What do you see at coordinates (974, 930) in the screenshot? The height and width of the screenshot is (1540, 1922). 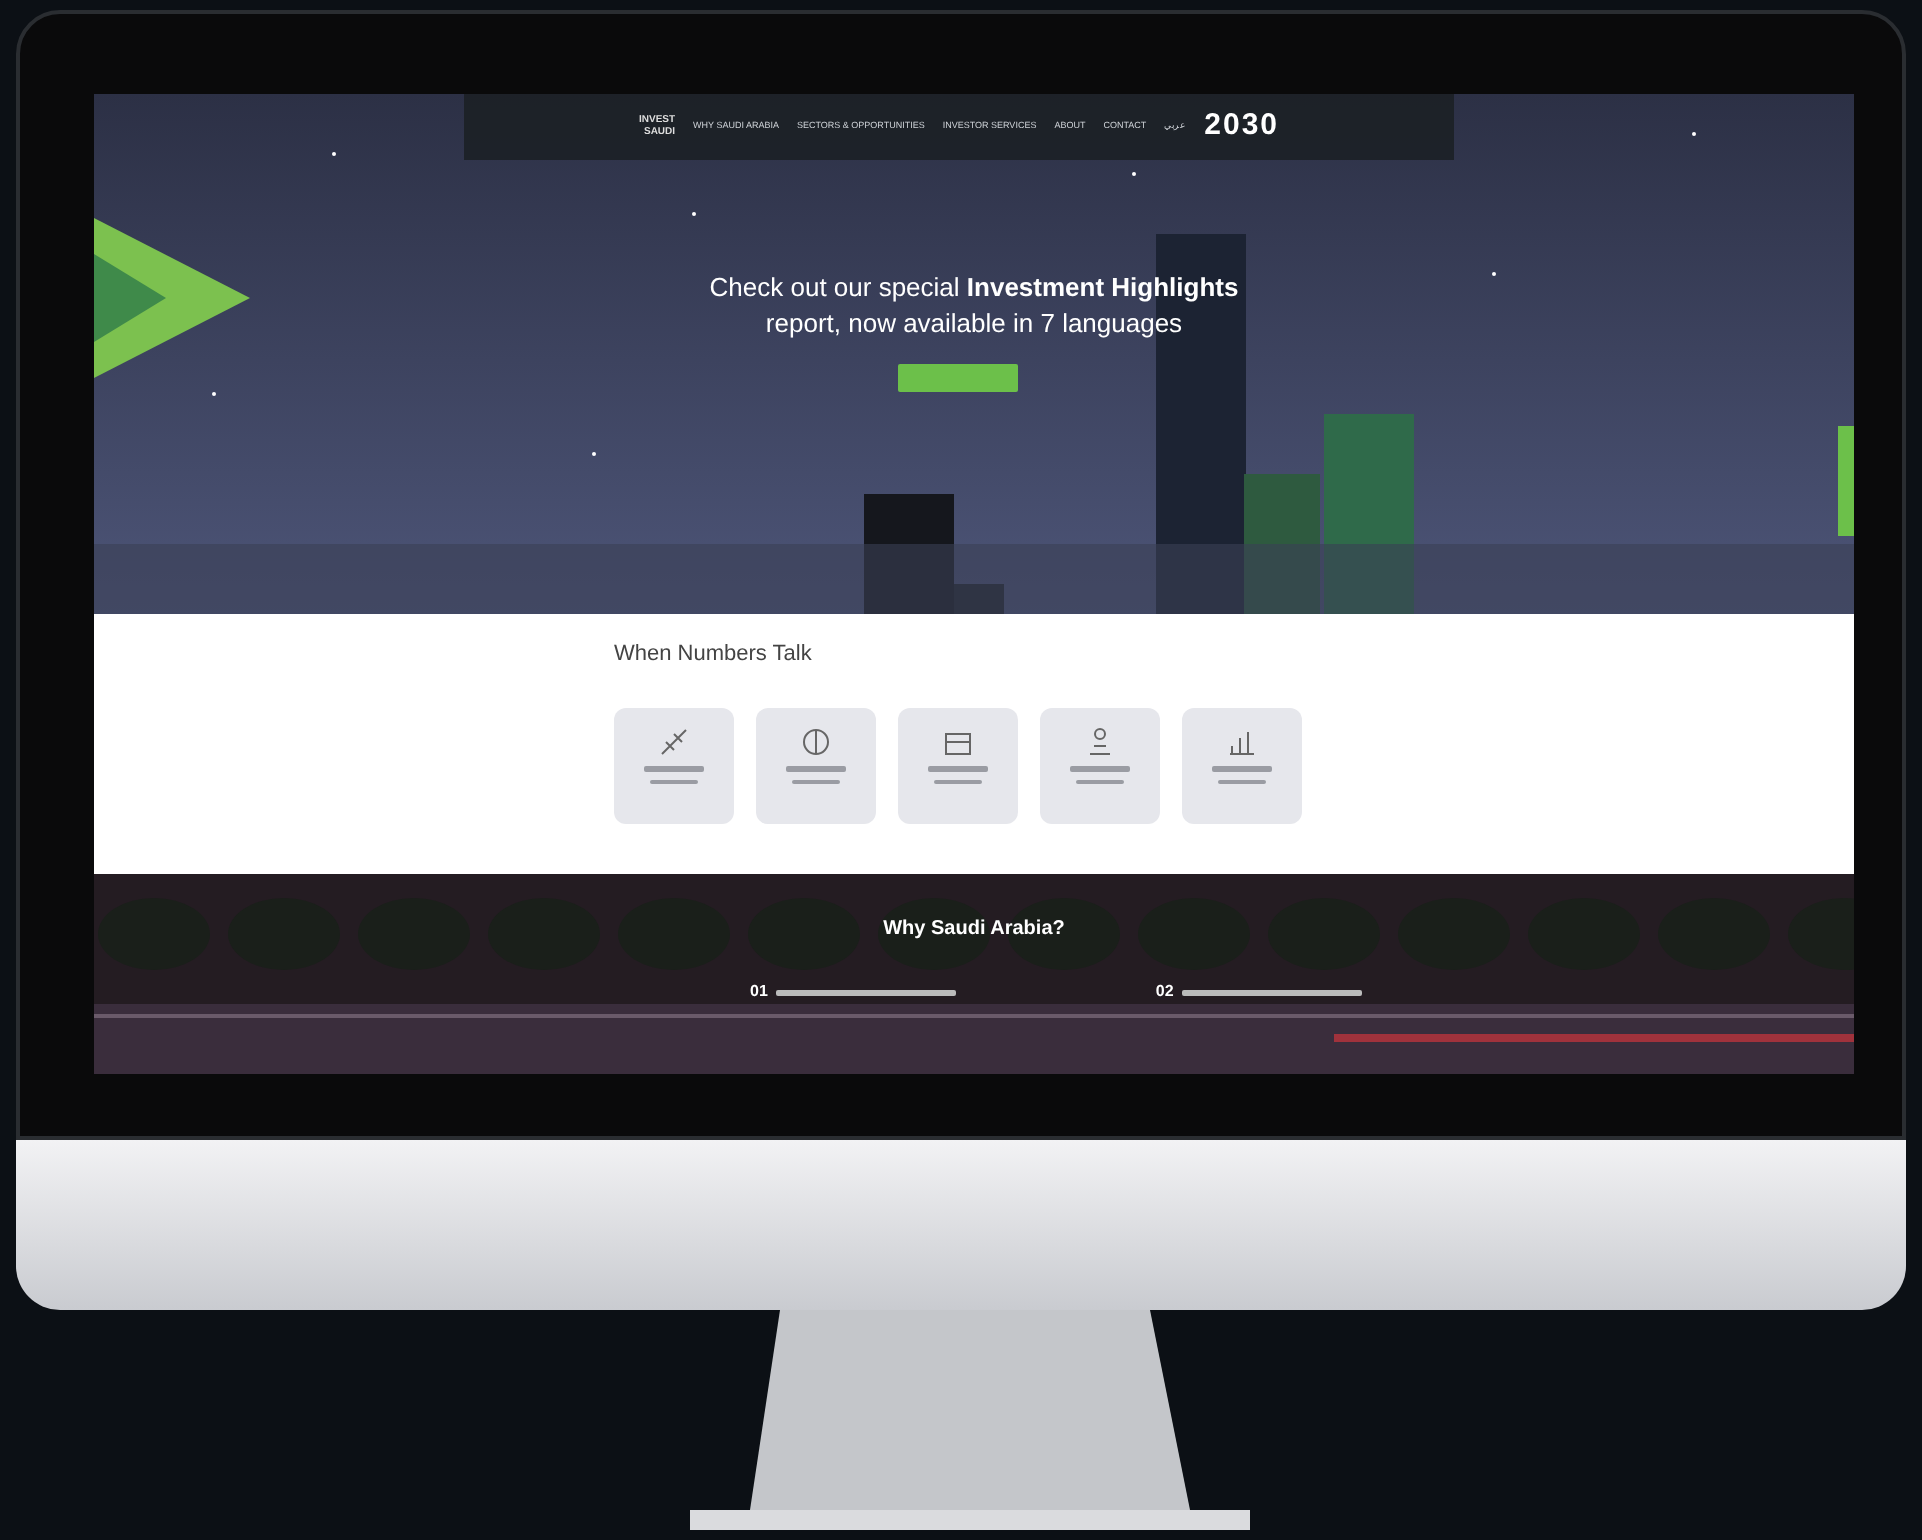 I see `section-title: Why Saudi Arabia?` at bounding box center [974, 930].